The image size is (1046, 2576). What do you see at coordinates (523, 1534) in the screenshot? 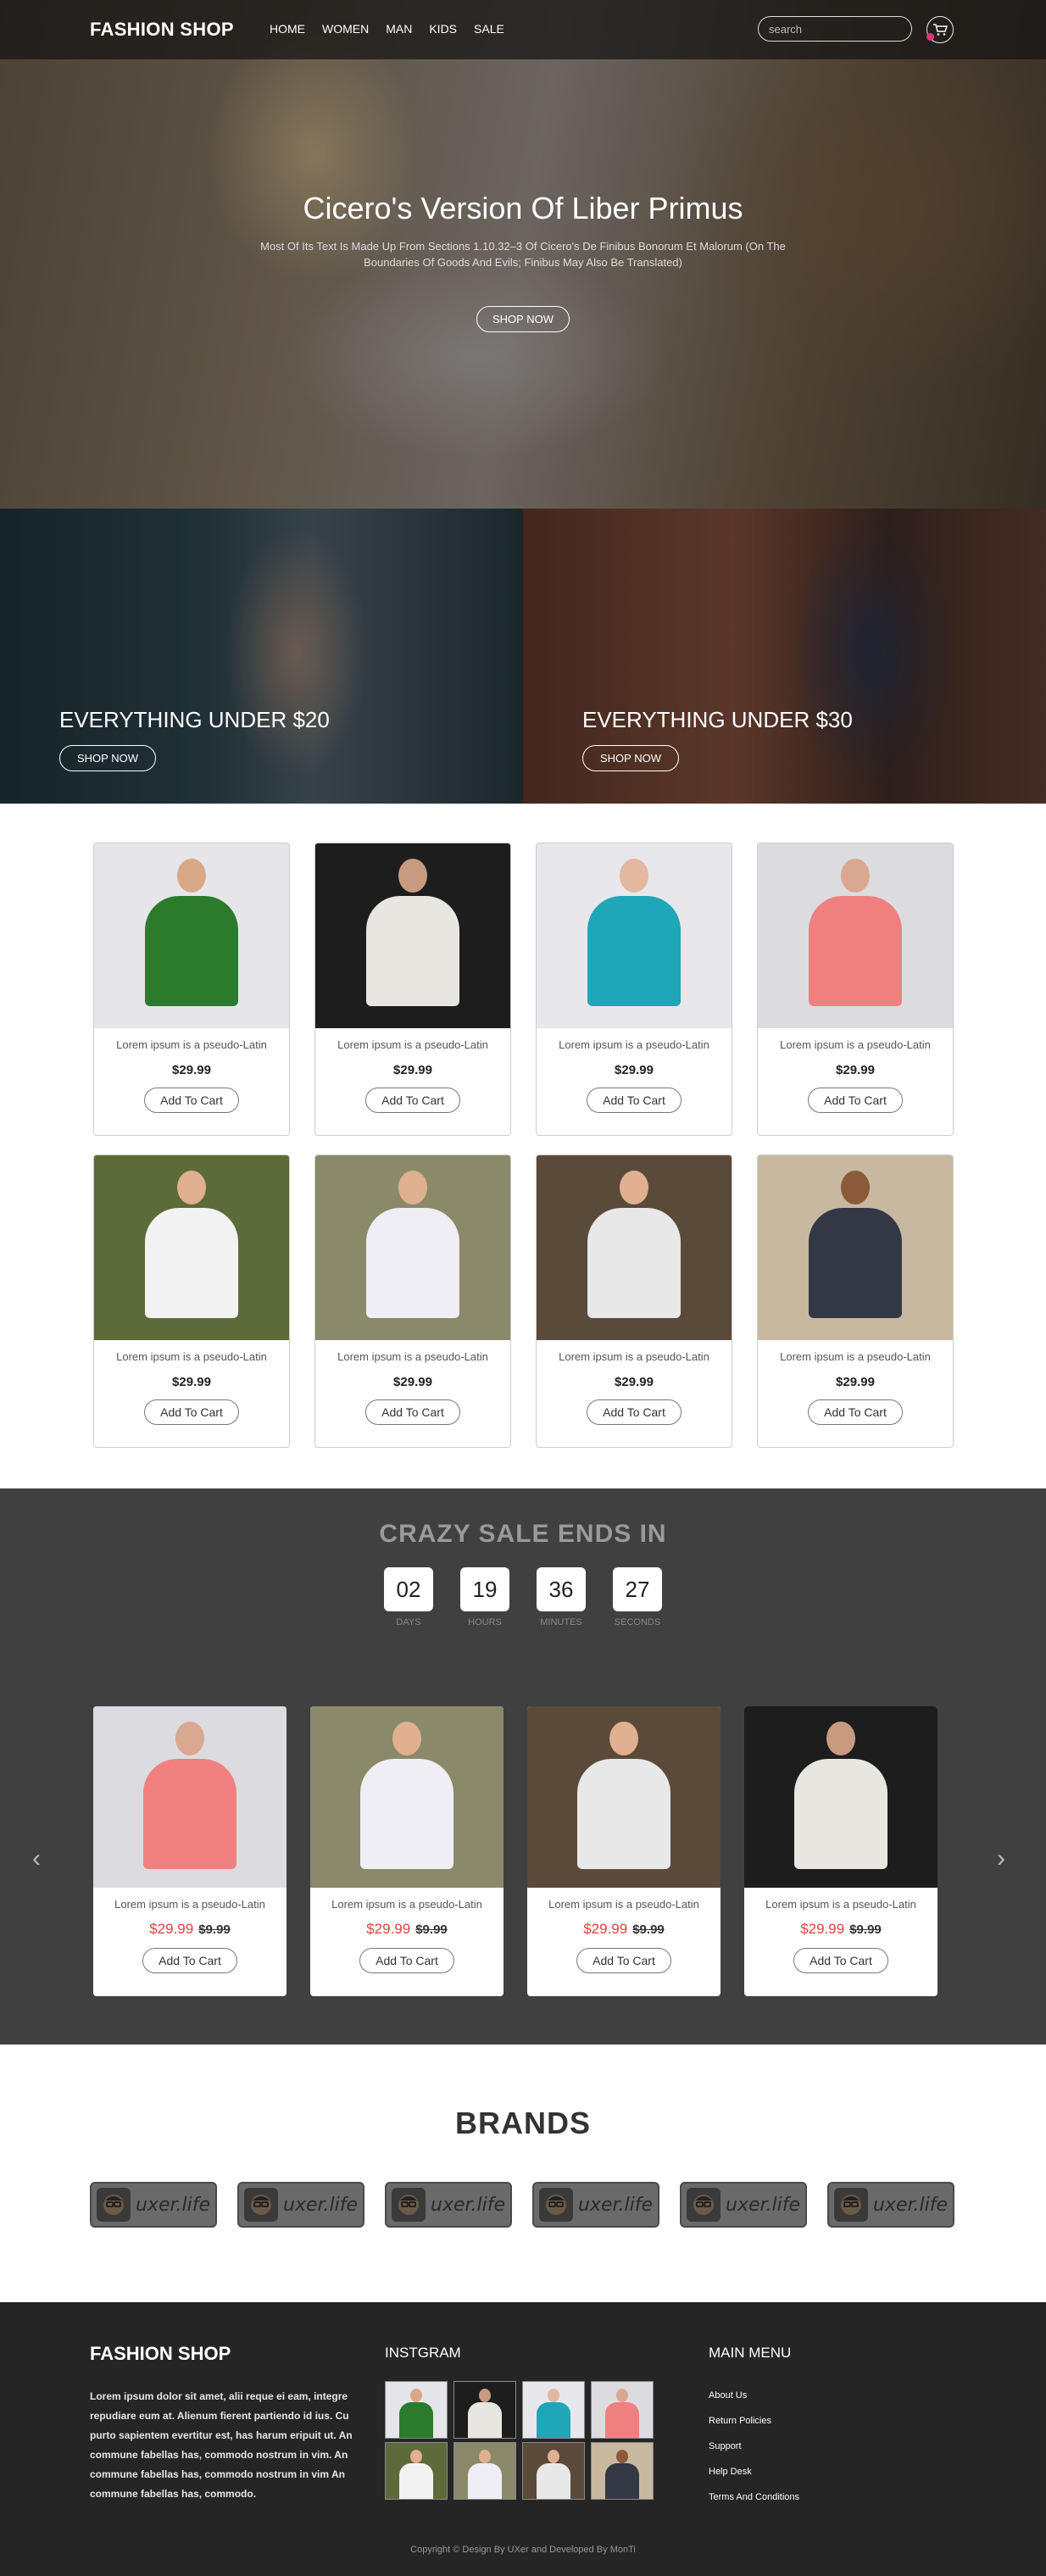
I see `sale-title: CRAZY SALE ENDS IN` at bounding box center [523, 1534].